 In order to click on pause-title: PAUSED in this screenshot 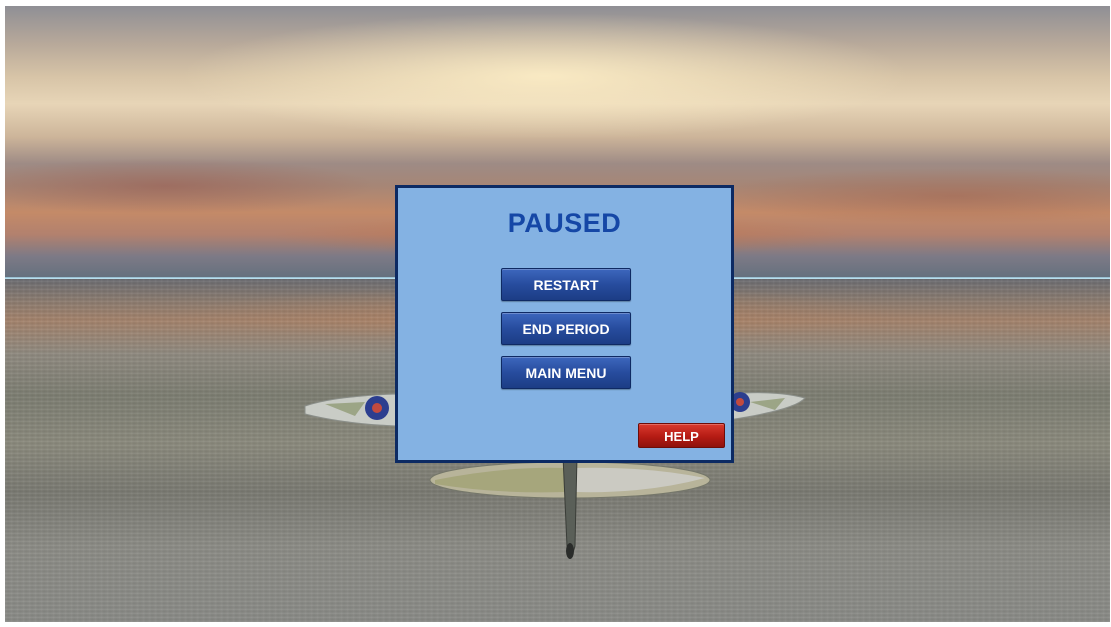, I will do `click(564, 223)`.